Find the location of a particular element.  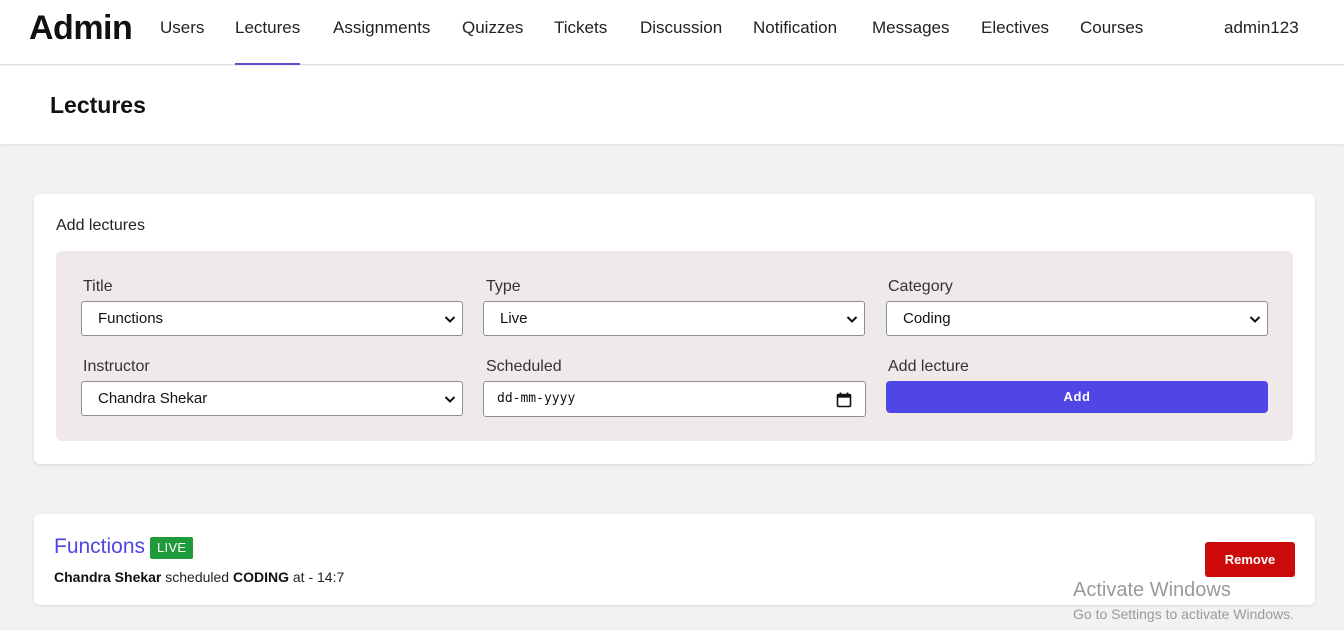

scheduled-date-input: dd-mm-yyyy is located at coordinates (674, 399).